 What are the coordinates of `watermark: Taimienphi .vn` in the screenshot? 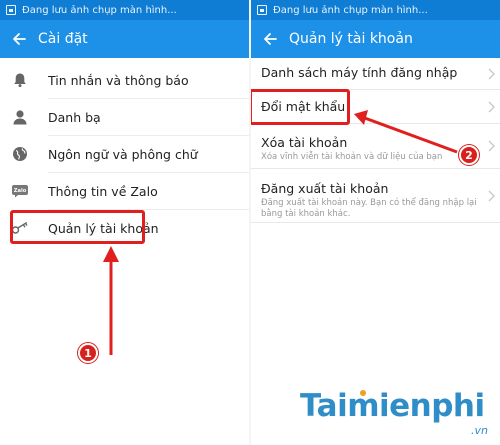 It's located at (398, 415).